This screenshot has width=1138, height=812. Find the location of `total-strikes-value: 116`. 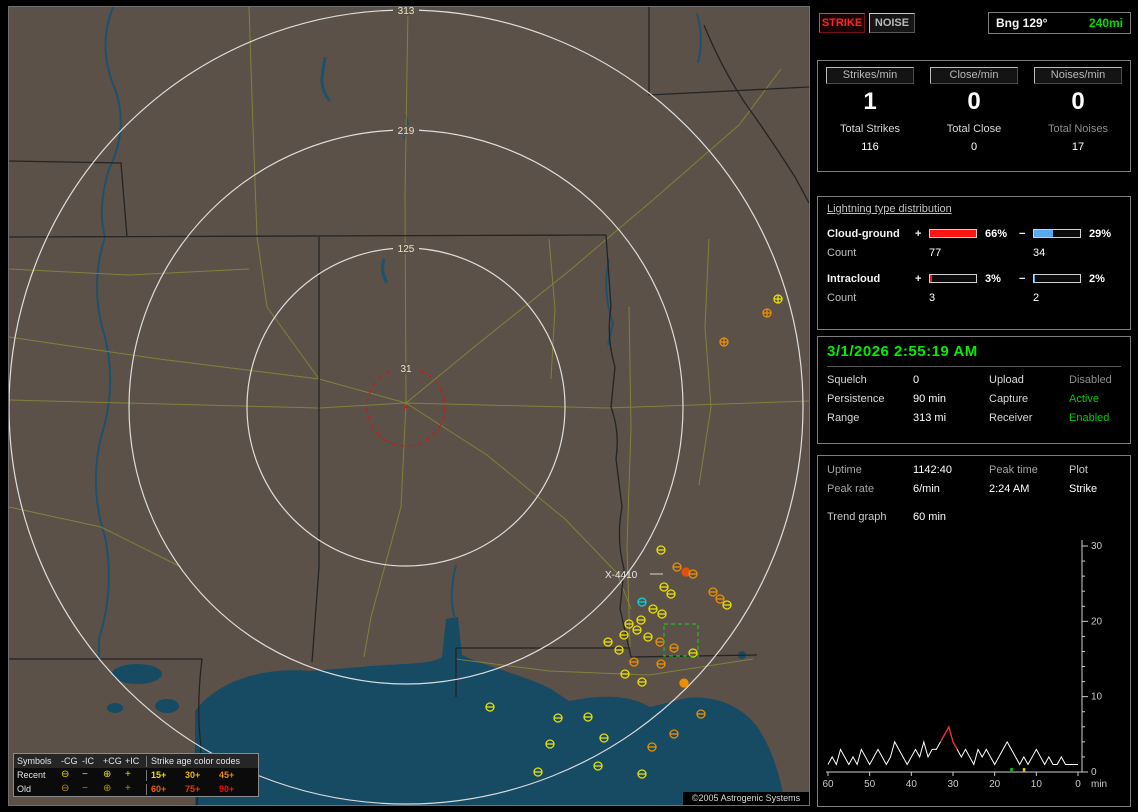

total-strikes-value: 116 is located at coordinates (870, 147).